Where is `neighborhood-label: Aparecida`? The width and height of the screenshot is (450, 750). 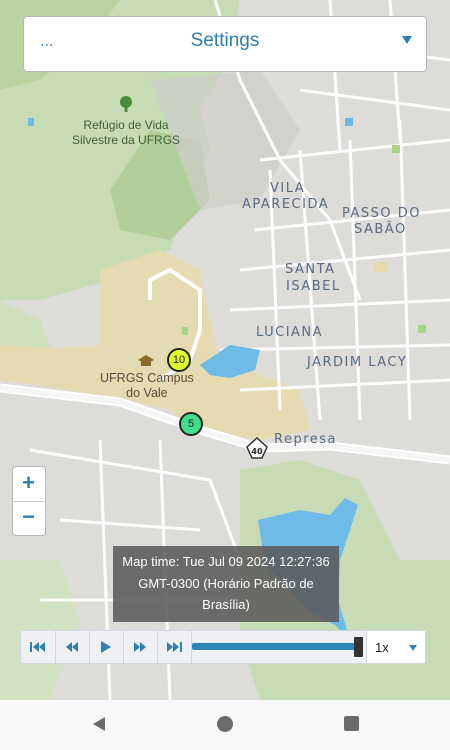
neighborhood-label: Aparecida is located at coordinates (286, 204).